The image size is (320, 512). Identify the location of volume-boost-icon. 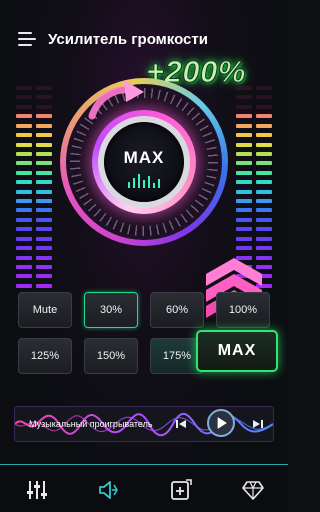
(109, 490).